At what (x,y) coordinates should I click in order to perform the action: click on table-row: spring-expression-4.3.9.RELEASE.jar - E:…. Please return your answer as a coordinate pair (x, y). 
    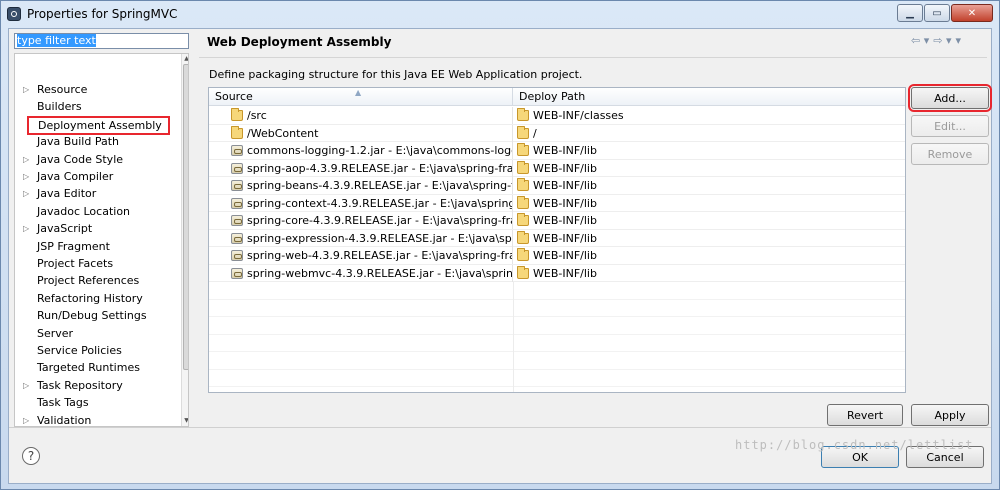
    Looking at the image, I should click on (557, 238).